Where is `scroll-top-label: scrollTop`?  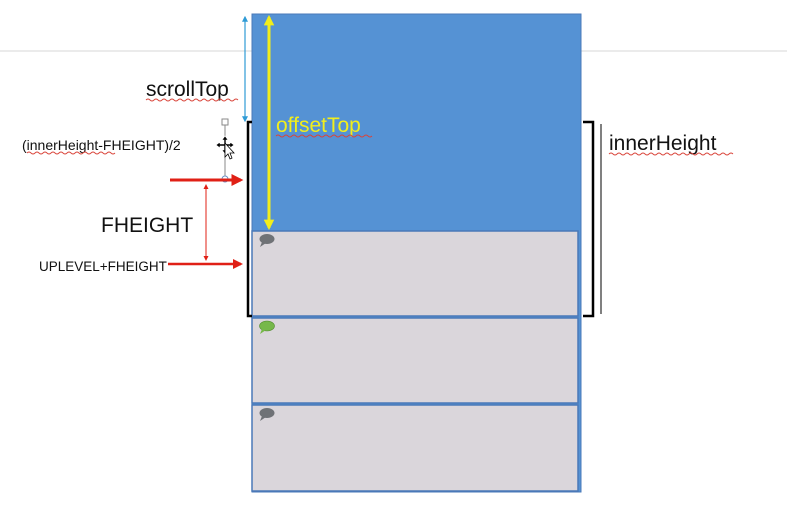
scroll-top-label: scrollTop is located at coordinates (187, 89).